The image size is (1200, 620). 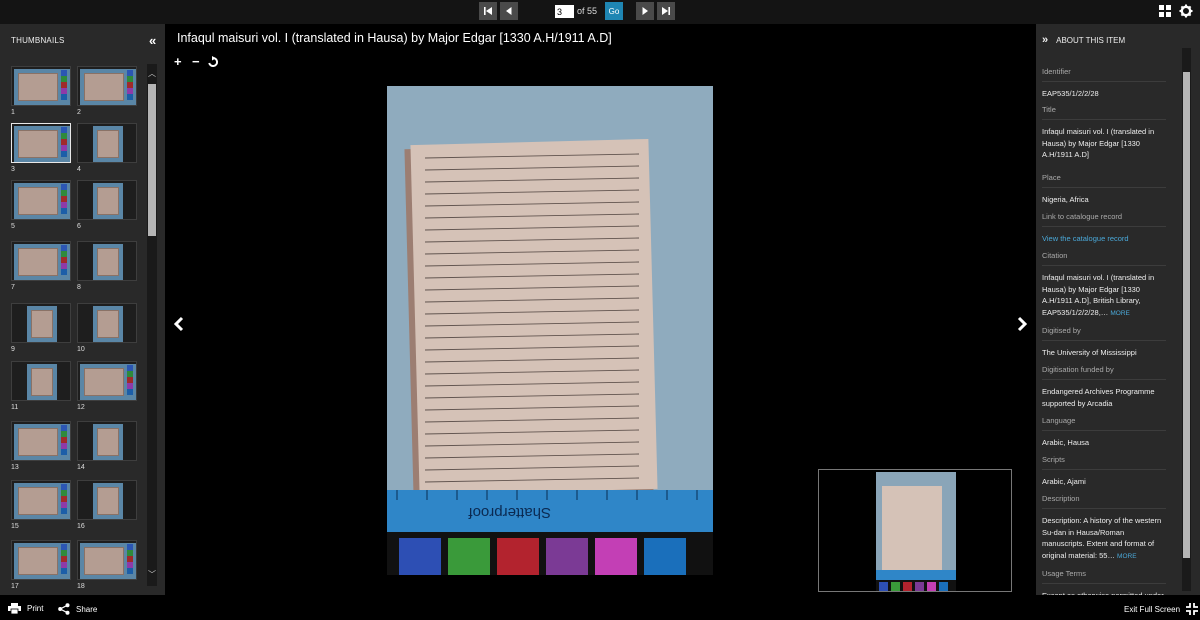 What do you see at coordinates (196, 61) in the screenshot?
I see `zoom-out-button: −` at bounding box center [196, 61].